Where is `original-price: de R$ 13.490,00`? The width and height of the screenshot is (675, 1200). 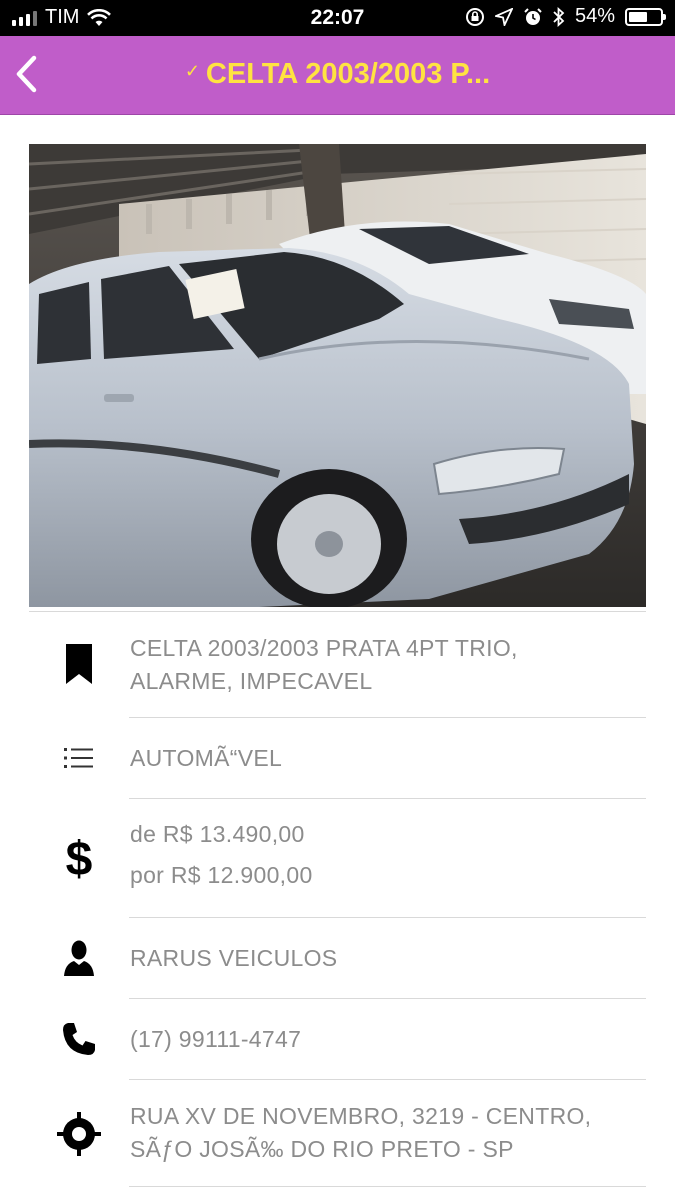 original-price: de R$ 13.490,00 is located at coordinates (217, 834).